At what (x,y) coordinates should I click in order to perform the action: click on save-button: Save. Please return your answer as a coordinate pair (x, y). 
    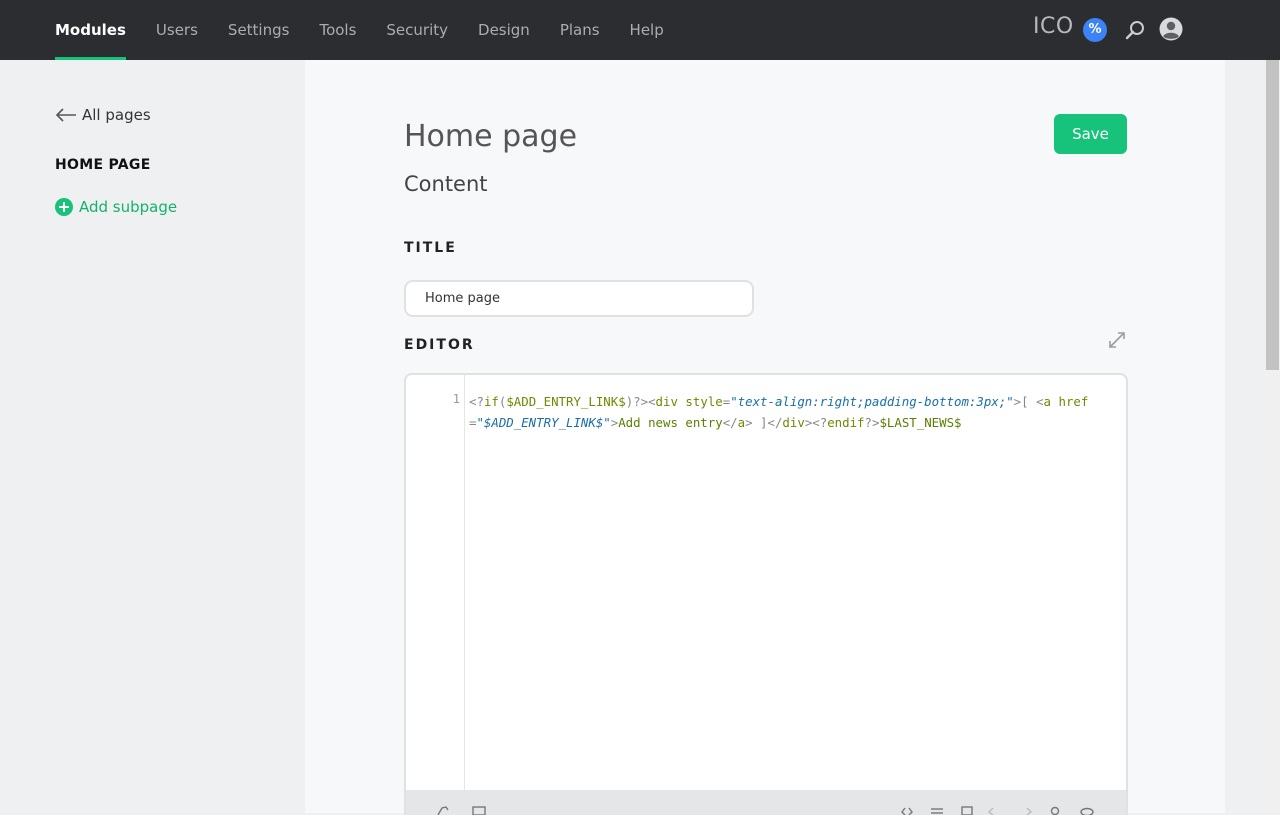
    Looking at the image, I should click on (1090, 134).